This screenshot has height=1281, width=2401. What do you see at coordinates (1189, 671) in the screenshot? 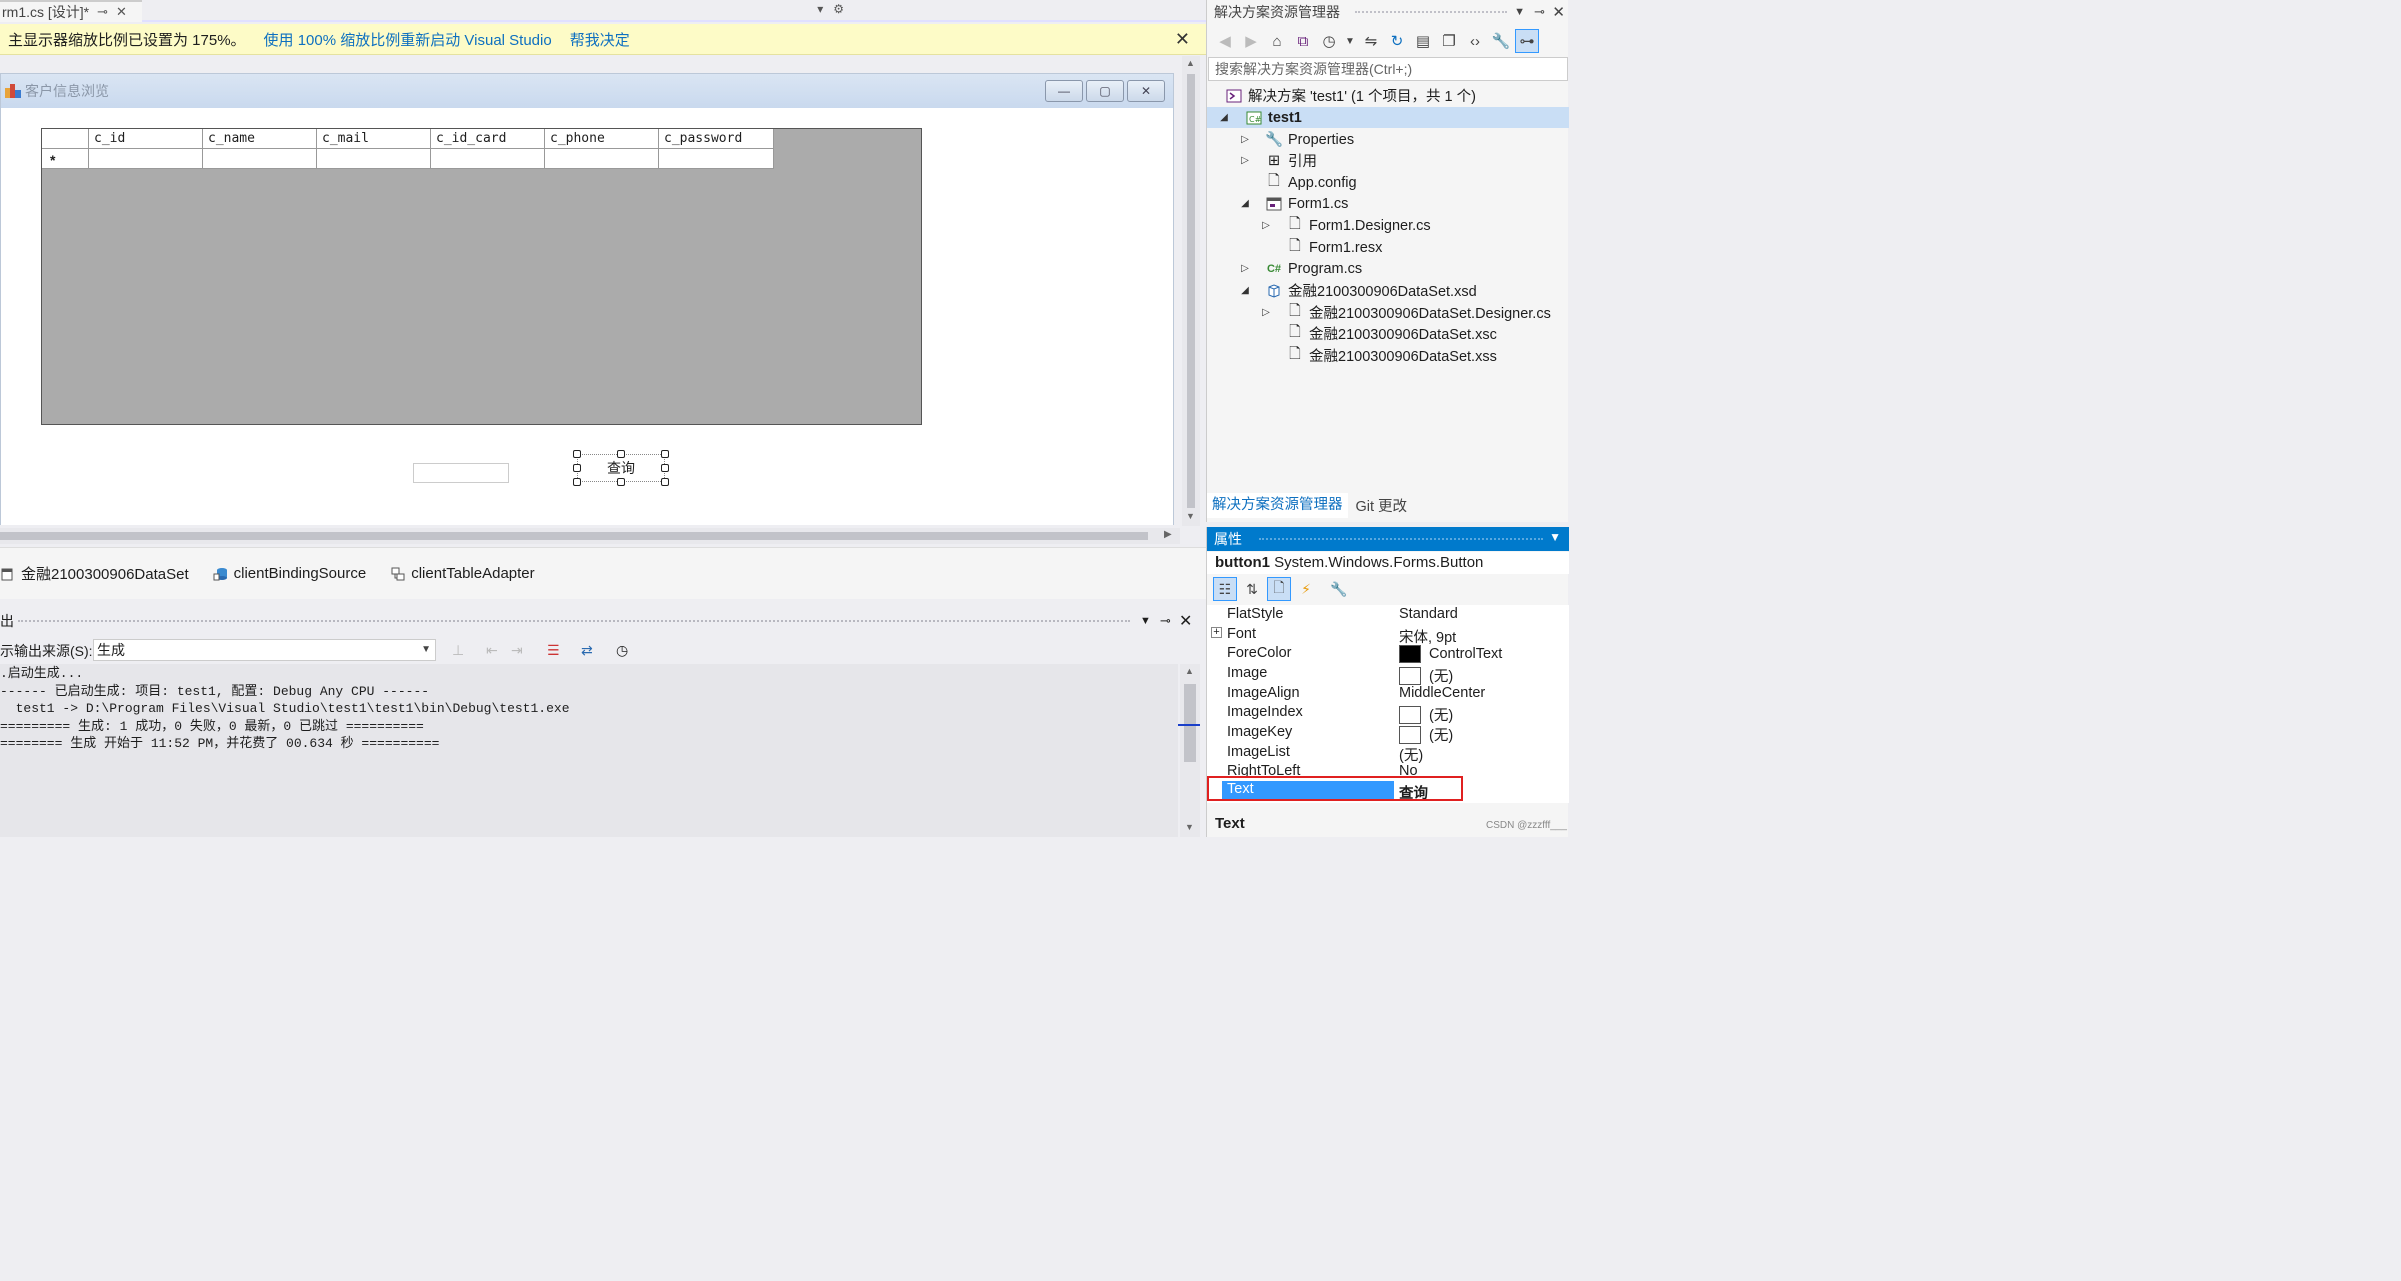
I see `scroll-up-icon: ▲` at bounding box center [1189, 671].